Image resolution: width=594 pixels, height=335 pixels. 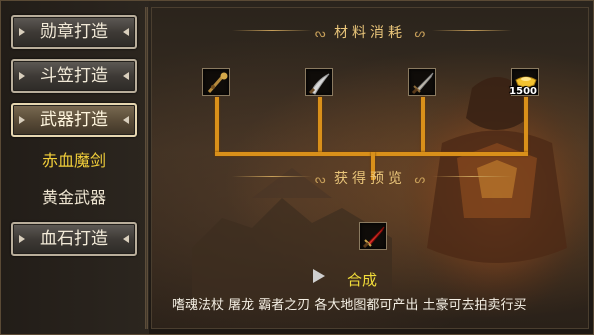 I want to click on sidebar-item-label: 血石打造, so click(x=74, y=239).